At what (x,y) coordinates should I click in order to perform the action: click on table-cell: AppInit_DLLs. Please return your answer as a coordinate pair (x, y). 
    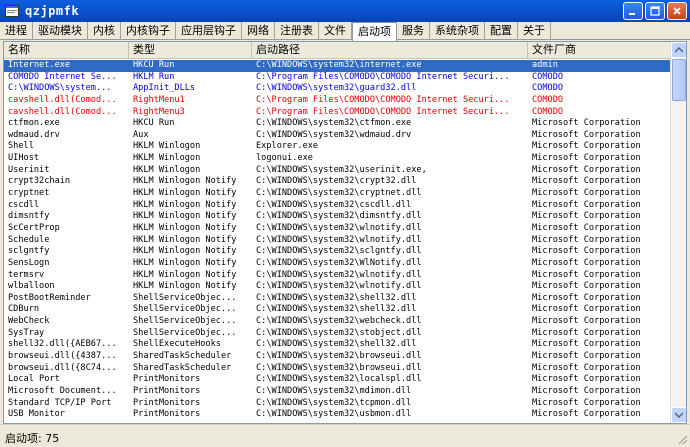
    Looking at the image, I should click on (164, 88).